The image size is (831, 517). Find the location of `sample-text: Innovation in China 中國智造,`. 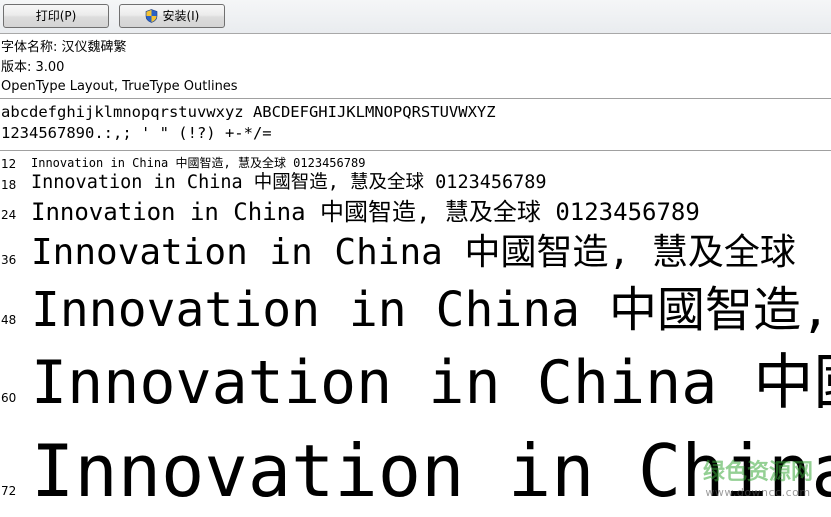

sample-text: Innovation in China 中國智造, is located at coordinates (430, 310).